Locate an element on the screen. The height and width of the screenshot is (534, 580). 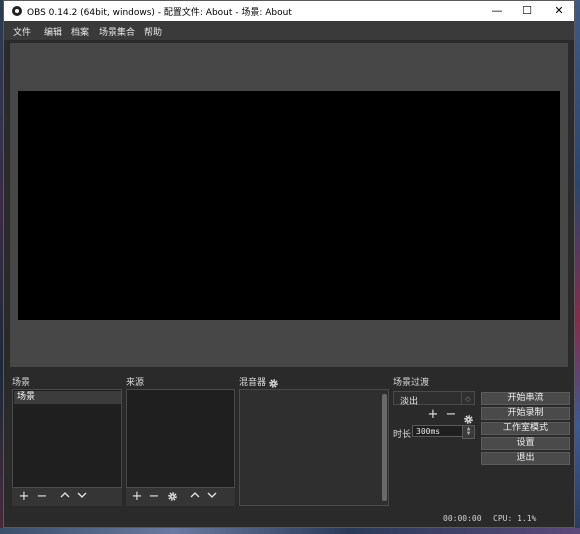
move-source-down-button is located at coordinates (212, 497).